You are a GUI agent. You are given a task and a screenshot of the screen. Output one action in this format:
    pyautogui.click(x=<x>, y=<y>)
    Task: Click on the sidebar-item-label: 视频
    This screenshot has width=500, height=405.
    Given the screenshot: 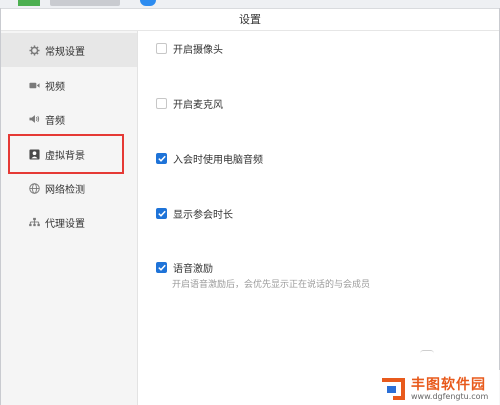 What is the action you would take?
    pyautogui.click(x=55, y=87)
    